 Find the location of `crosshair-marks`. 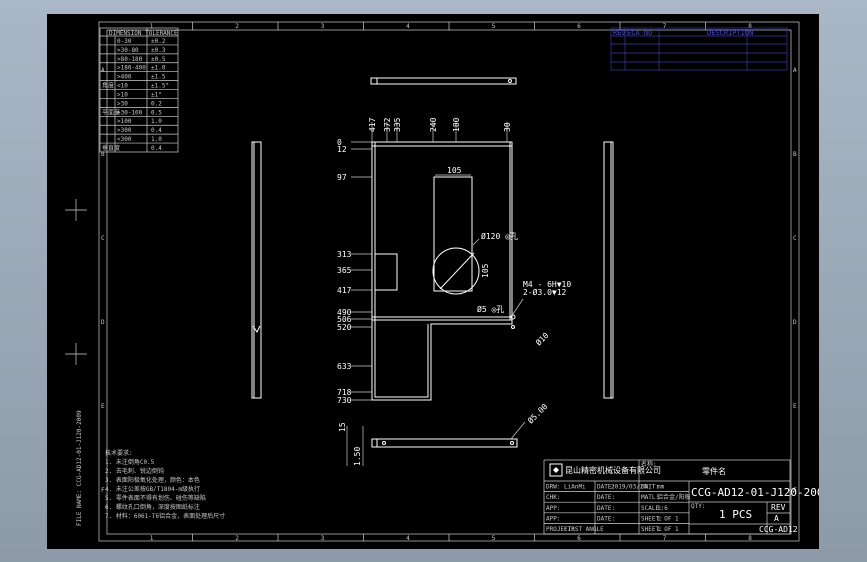

crosshair-marks is located at coordinates (76, 282).